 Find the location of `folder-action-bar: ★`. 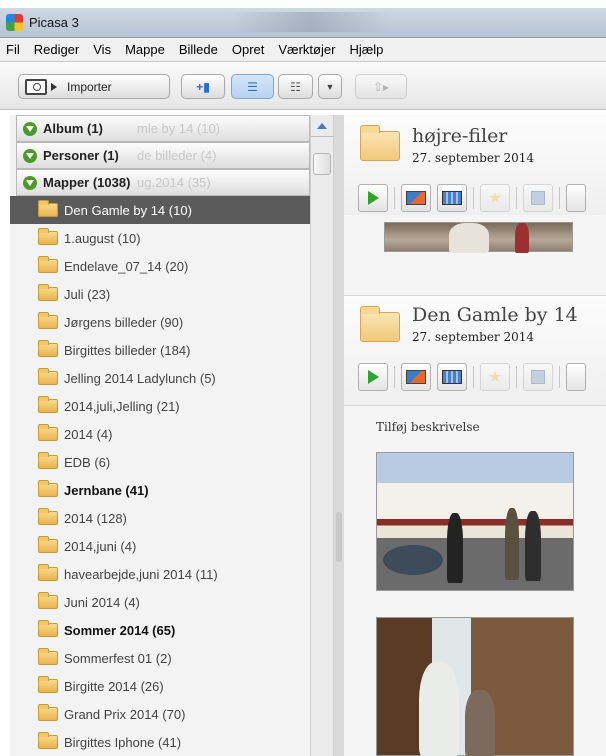

folder-action-bar: ★ is located at coordinates (475, 377).